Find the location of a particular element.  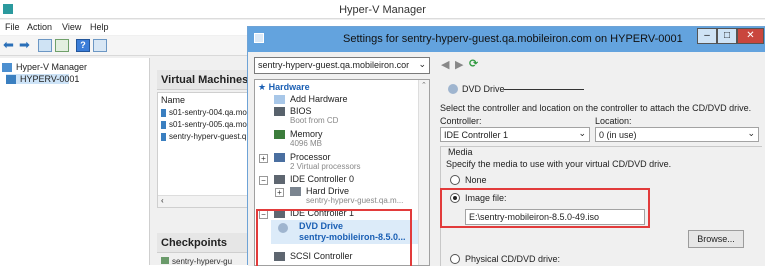

table-row: s01-sentry-005.qa.mo is located at coordinates (204, 124).